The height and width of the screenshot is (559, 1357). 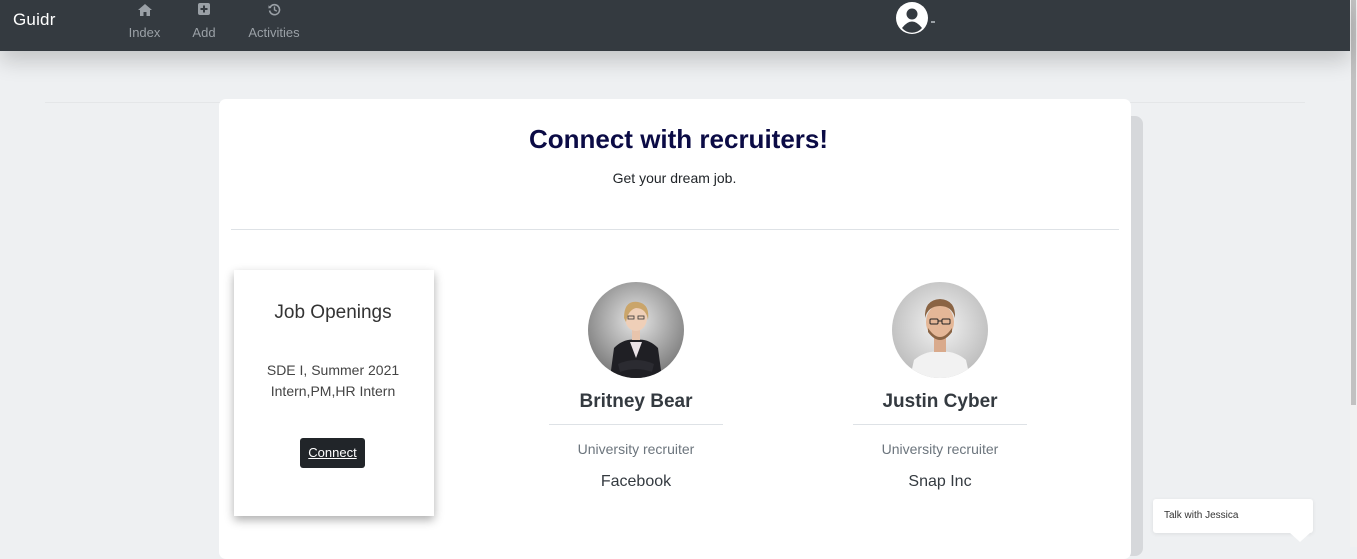 What do you see at coordinates (333, 380) in the screenshot?
I see `job-openings-list: SDE I, Summer 2021 Intern,PM,HR Intern` at bounding box center [333, 380].